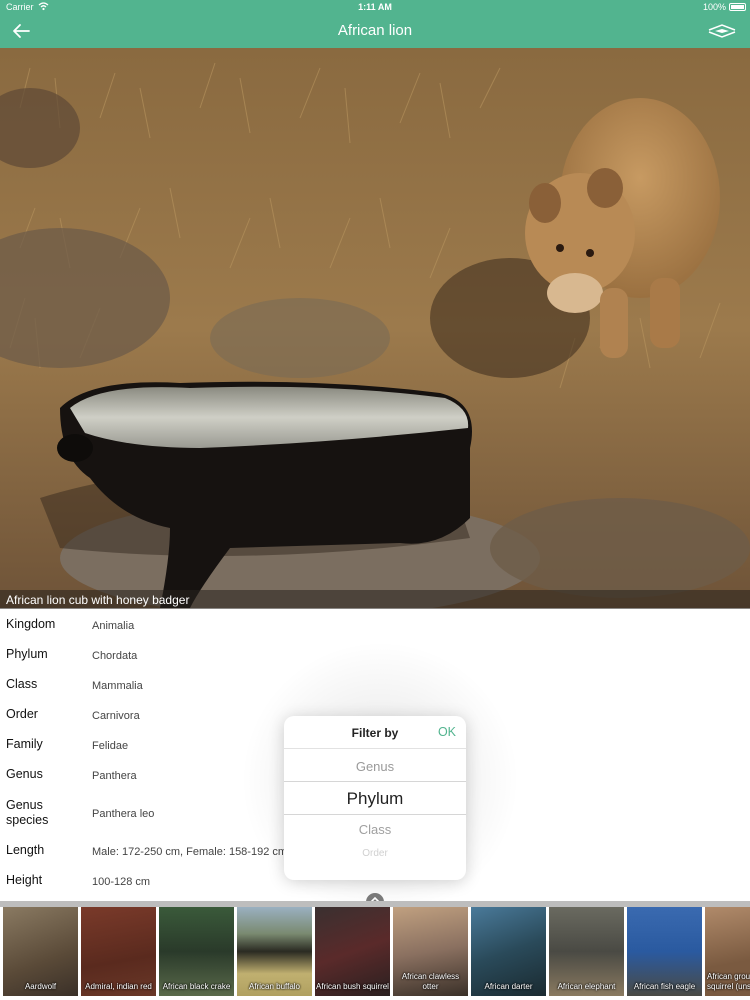 This screenshot has width=750, height=1000. What do you see at coordinates (110, 746) in the screenshot?
I see `taxonomy-value: Felidae` at bounding box center [110, 746].